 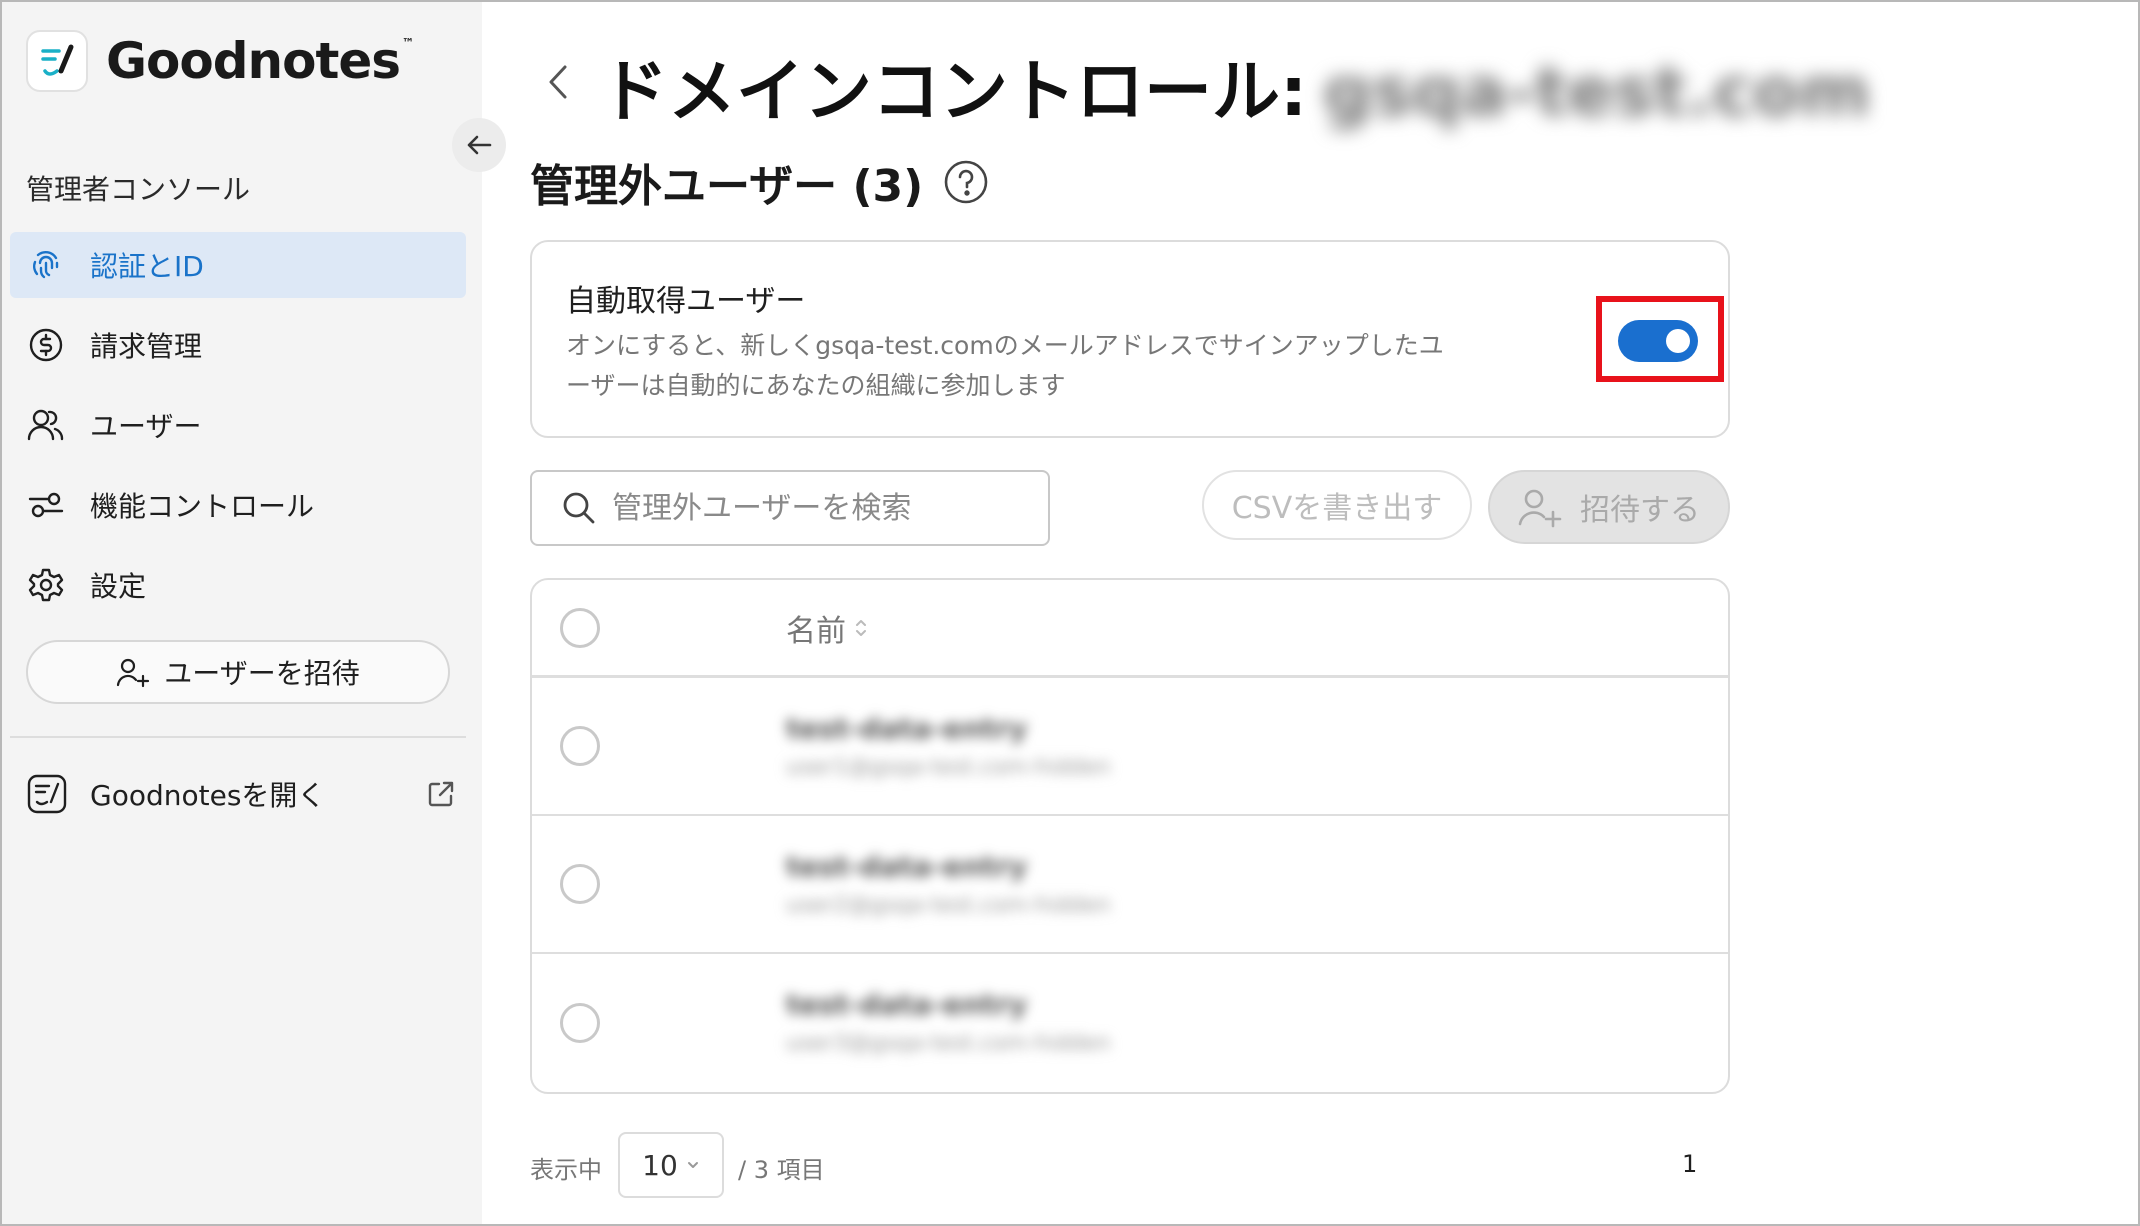 I want to click on search-field, so click(x=790, y=508).